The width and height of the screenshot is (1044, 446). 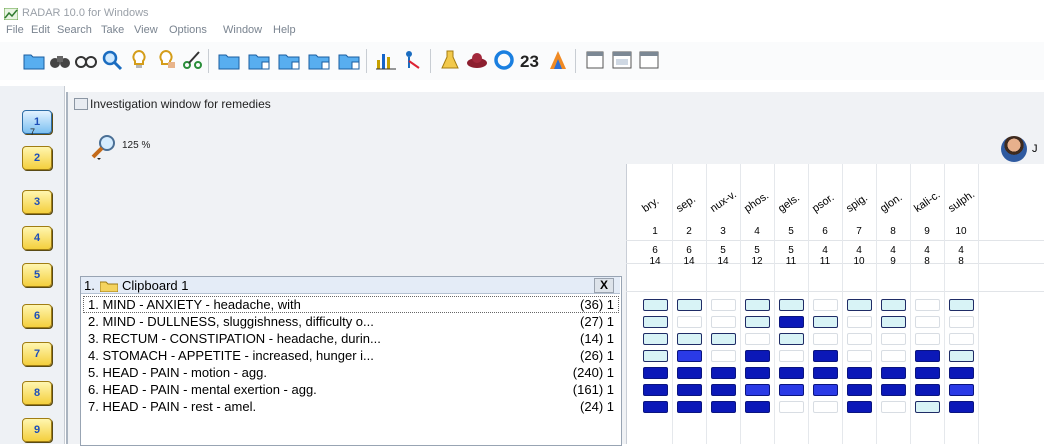 I want to click on binoculars-icon, so click(x=60, y=60).